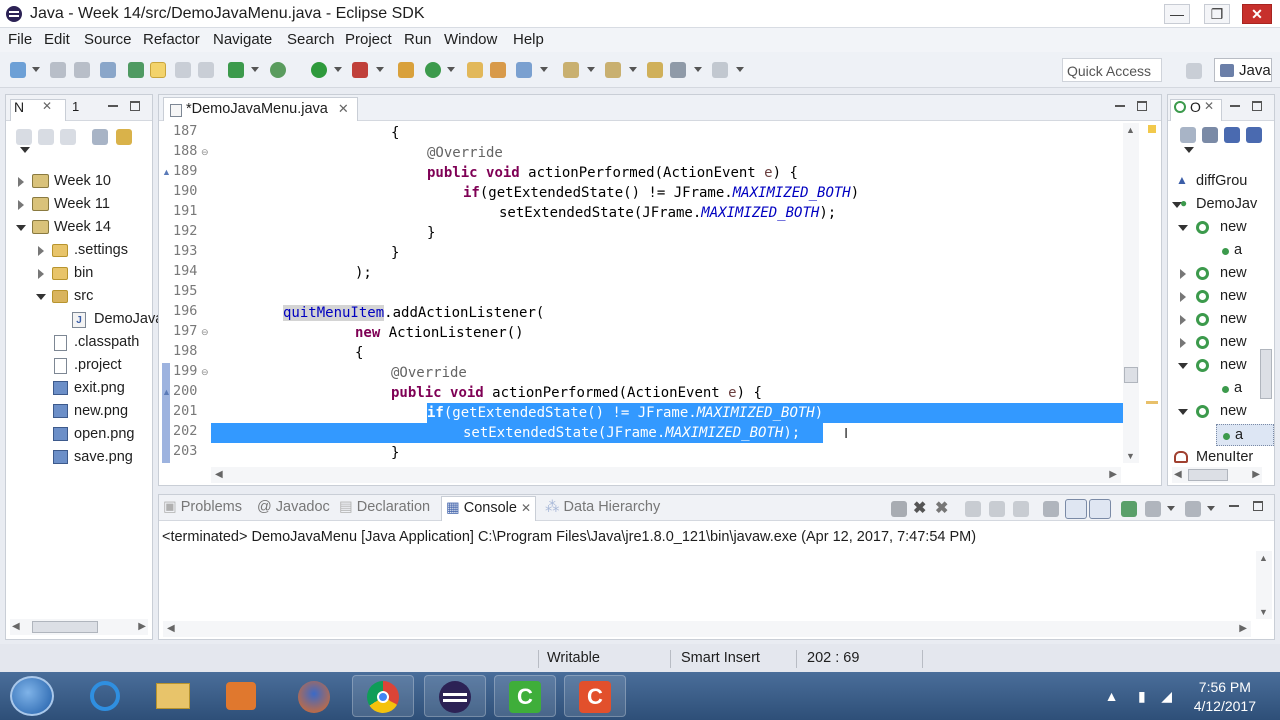 Image resolution: width=1280 pixels, height=720 pixels. What do you see at coordinates (1152, 293) in the screenshot?
I see `overview-ruler` at bounding box center [1152, 293].